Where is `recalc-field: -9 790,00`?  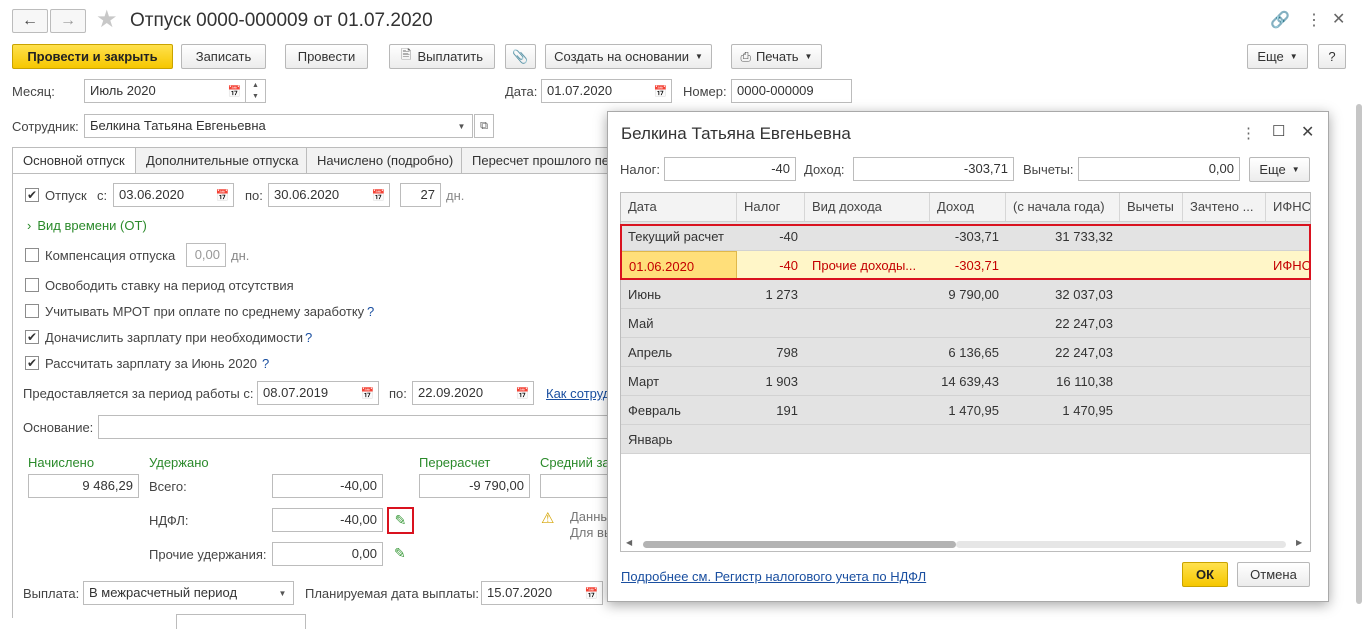 recalc-field: -9 790,00 is located at coordinates (474, 486).